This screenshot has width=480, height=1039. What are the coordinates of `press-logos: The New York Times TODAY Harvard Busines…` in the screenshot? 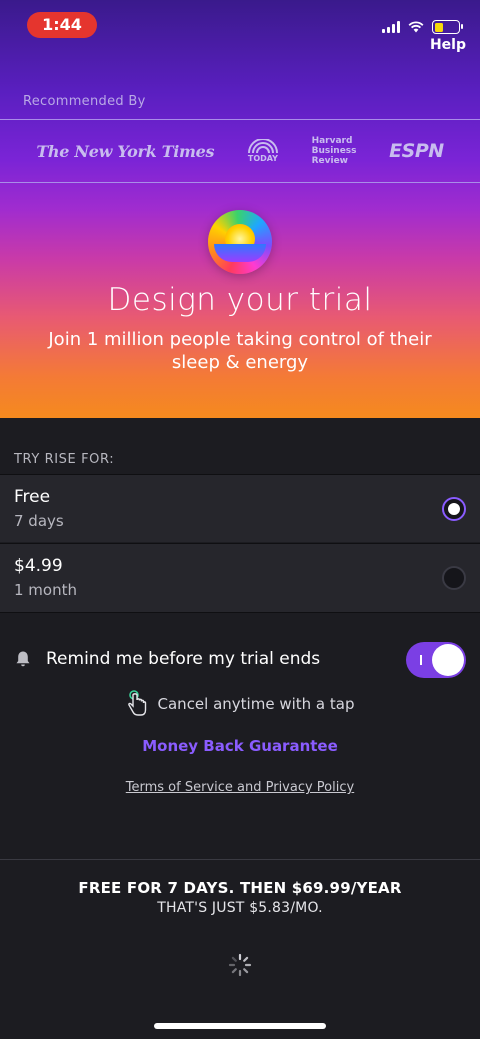 It's located at (240, 151).